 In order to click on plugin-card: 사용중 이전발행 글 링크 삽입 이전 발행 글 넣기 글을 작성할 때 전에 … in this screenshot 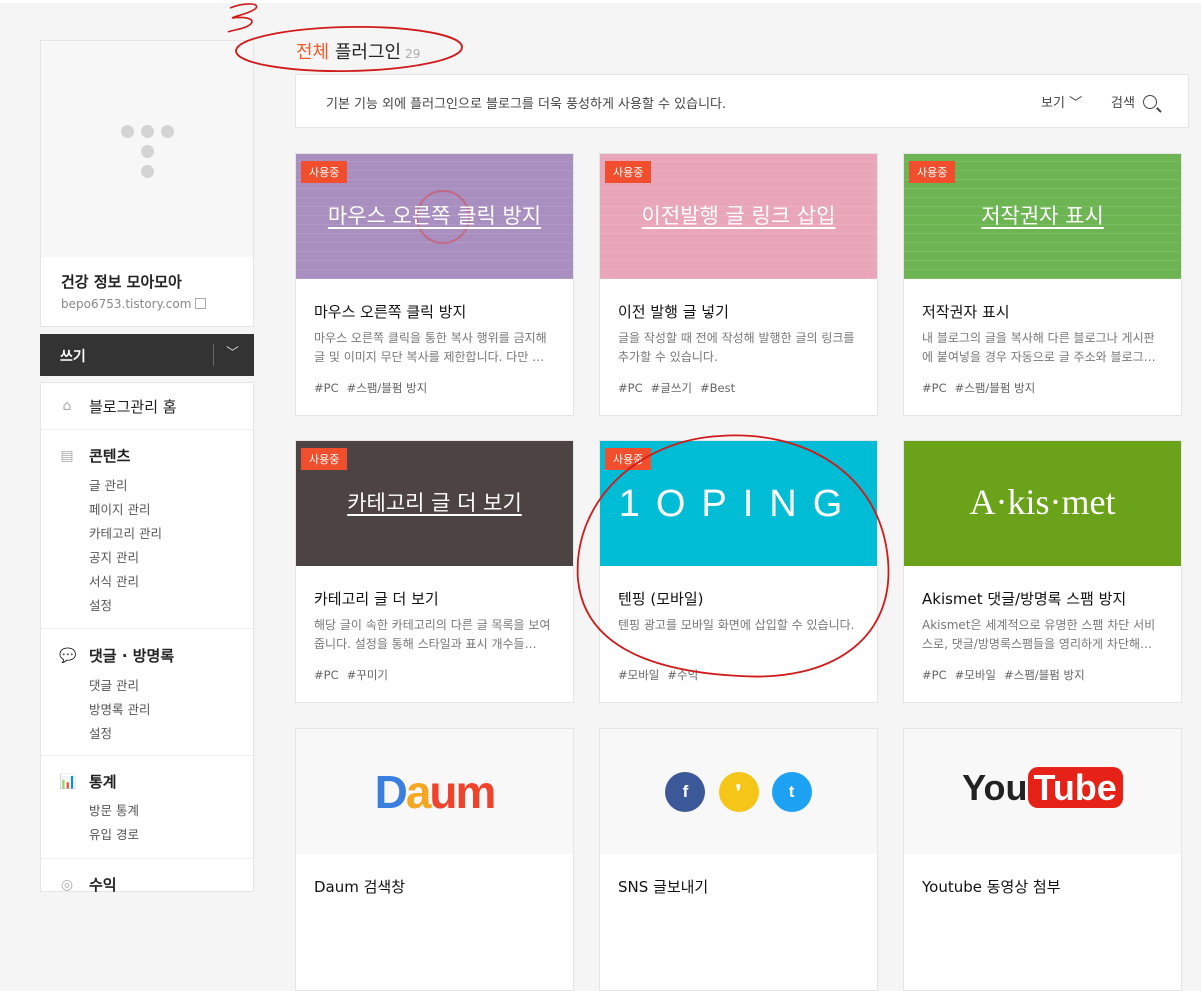, I will do `click(738, 284)`.